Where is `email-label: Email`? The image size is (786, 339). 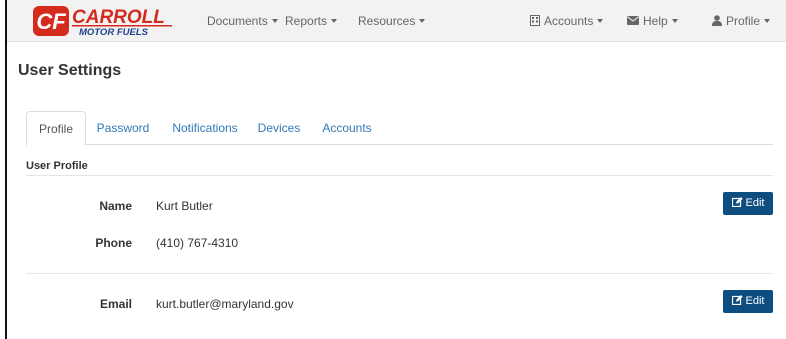 email-label: Email is located at coordinates (115, 304).